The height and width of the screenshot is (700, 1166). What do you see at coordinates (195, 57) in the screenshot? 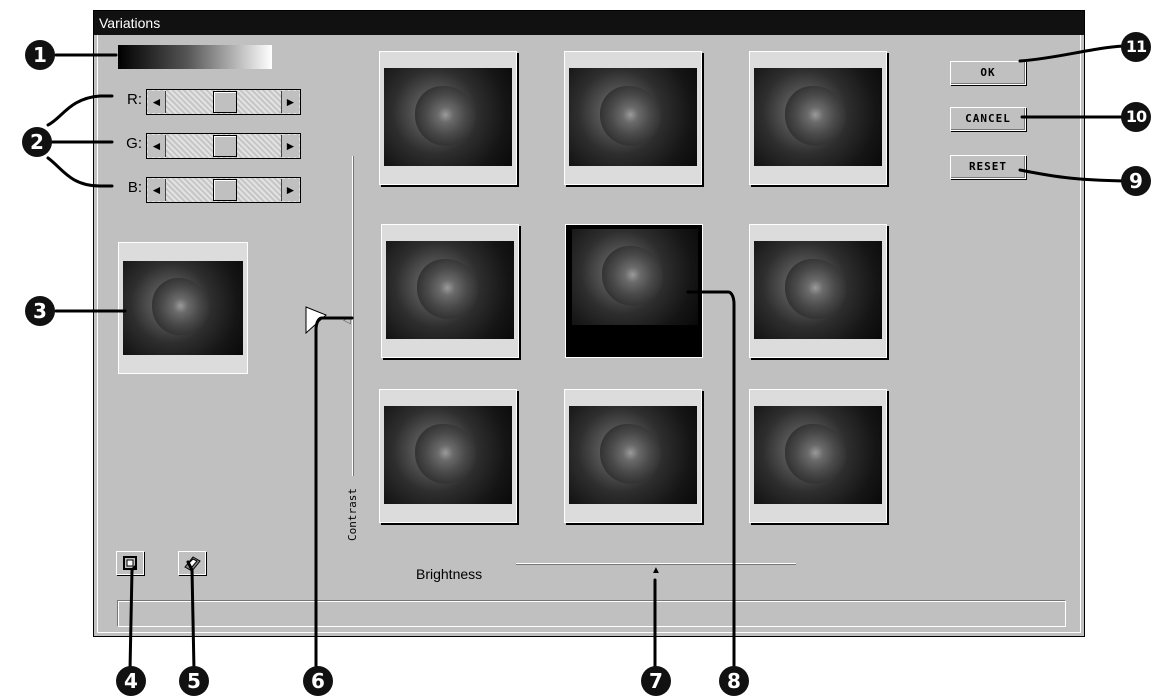
I see `tone-gradient-bar` at bounding box center [195, 57].